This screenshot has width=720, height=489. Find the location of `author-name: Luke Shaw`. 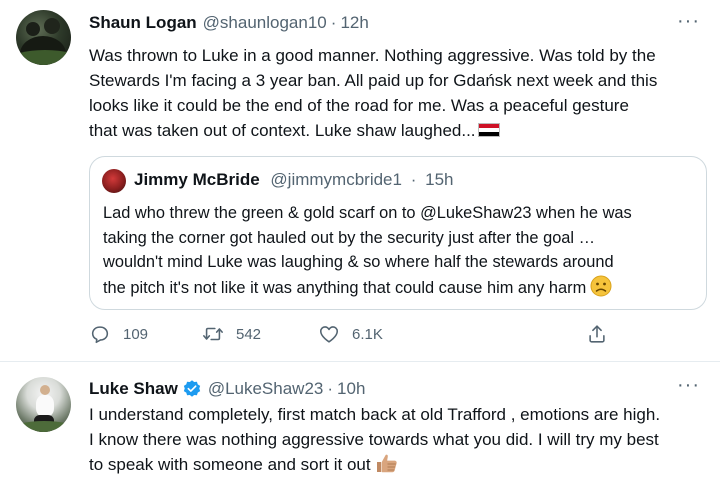

author-name: Luke Shaw is located at coordinates (133, 389).